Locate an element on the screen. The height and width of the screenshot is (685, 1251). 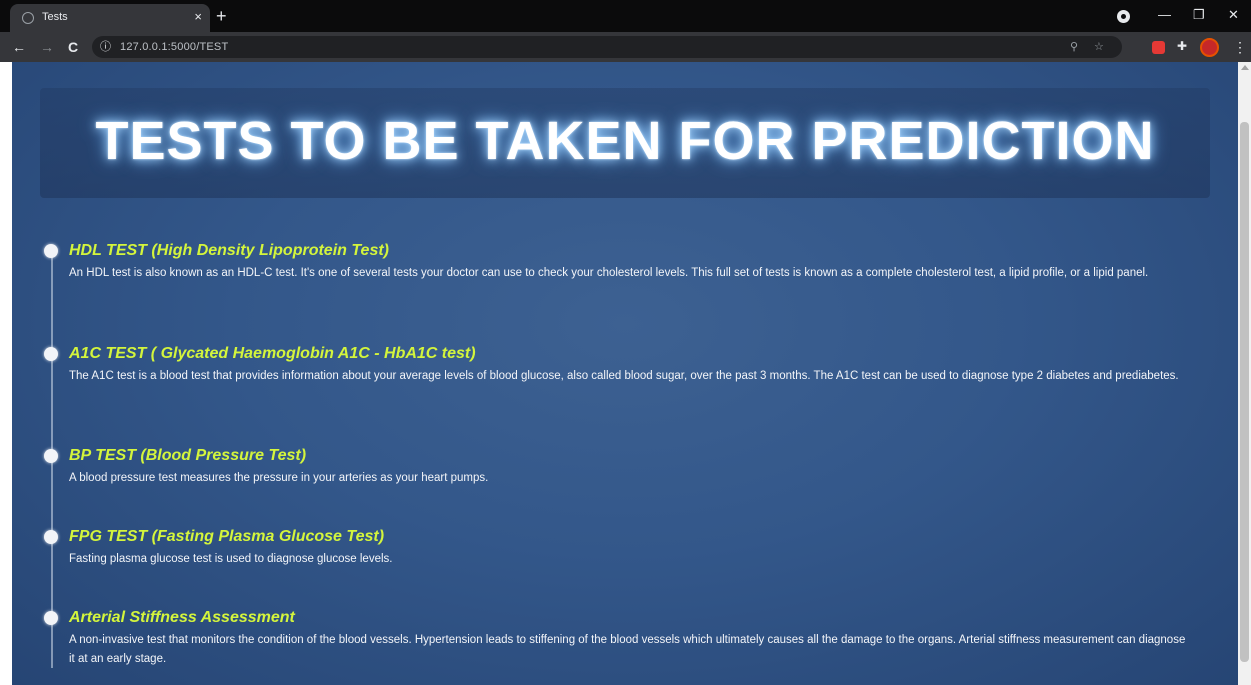
reload-button: C is located at coordinates (73, 47).